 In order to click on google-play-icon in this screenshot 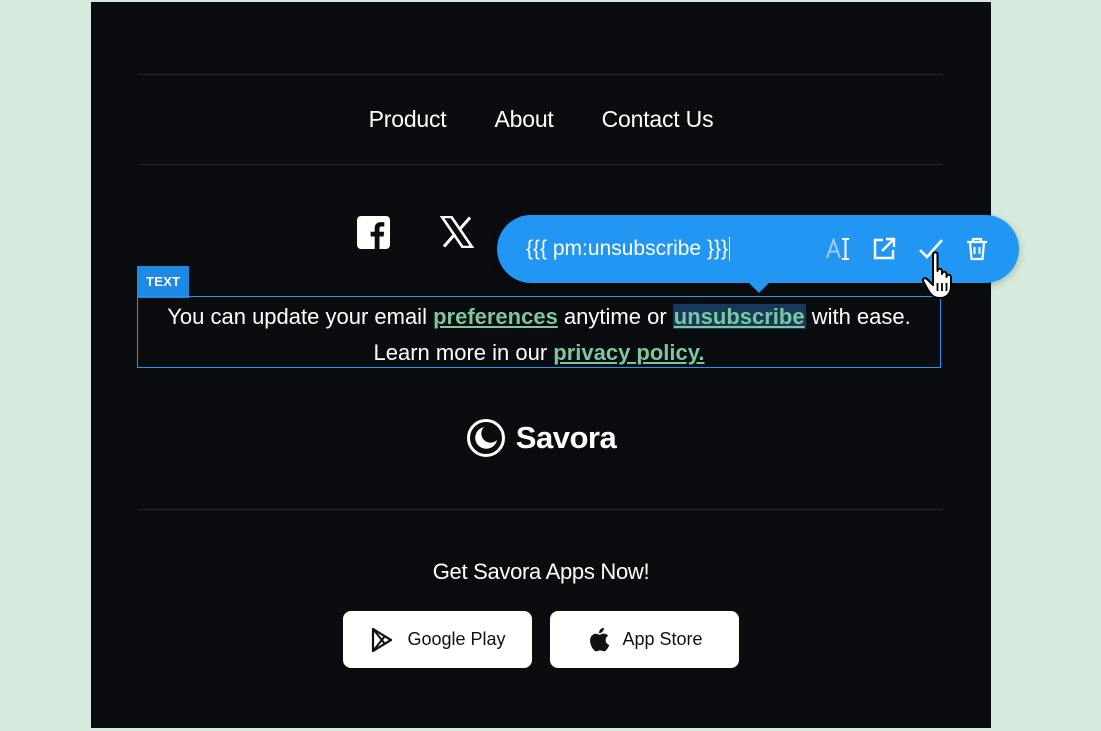, I will do `click(382, 639)`.